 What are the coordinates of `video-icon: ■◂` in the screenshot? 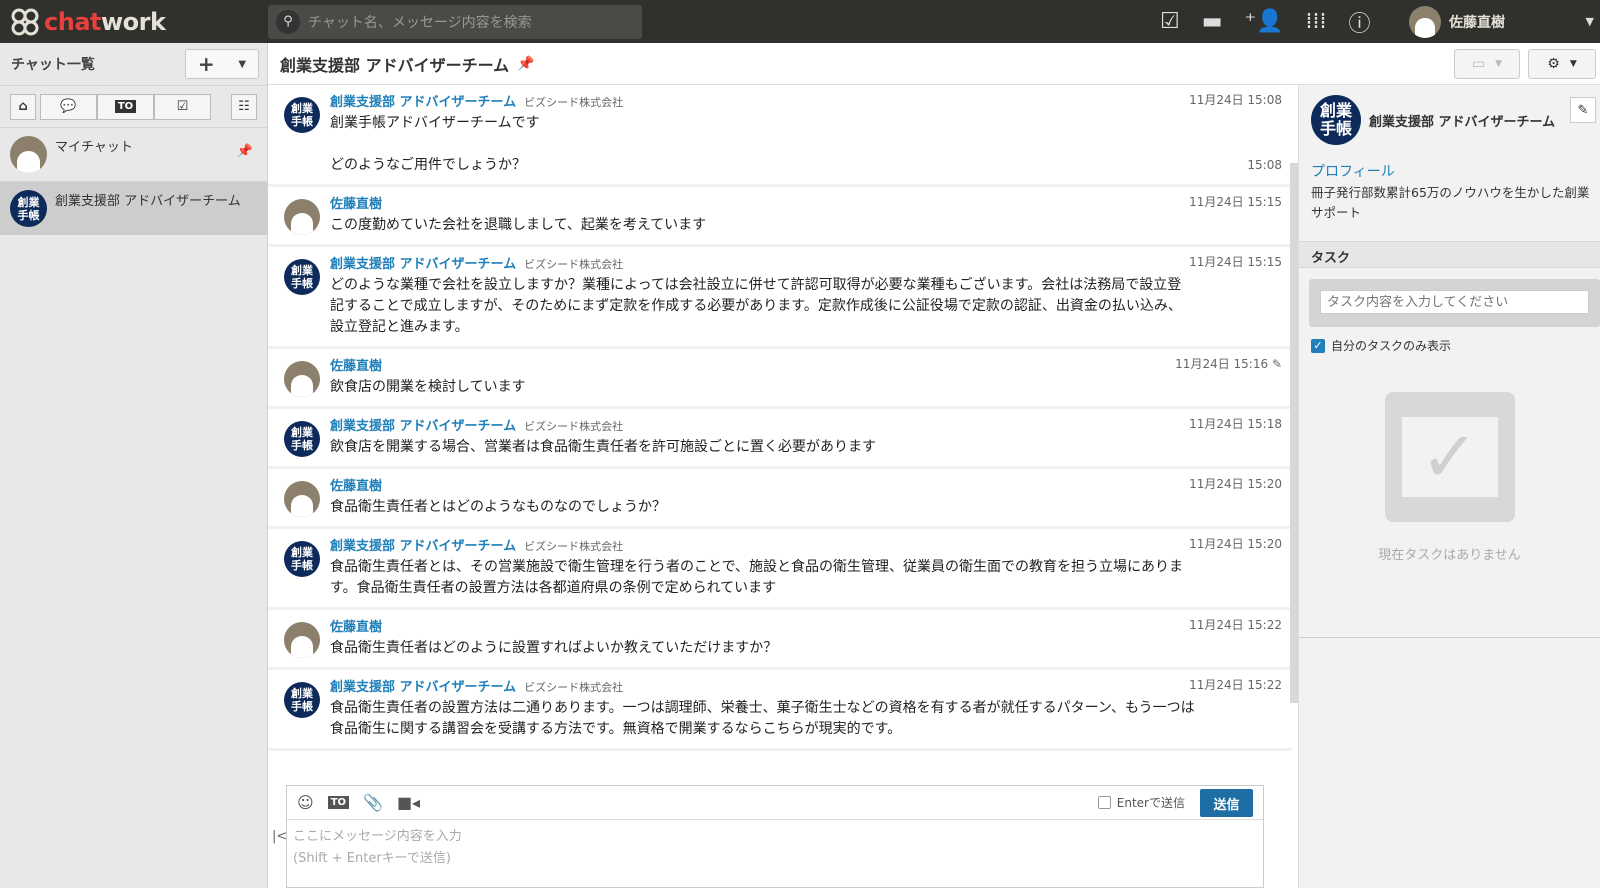 It's located at (408, 802).